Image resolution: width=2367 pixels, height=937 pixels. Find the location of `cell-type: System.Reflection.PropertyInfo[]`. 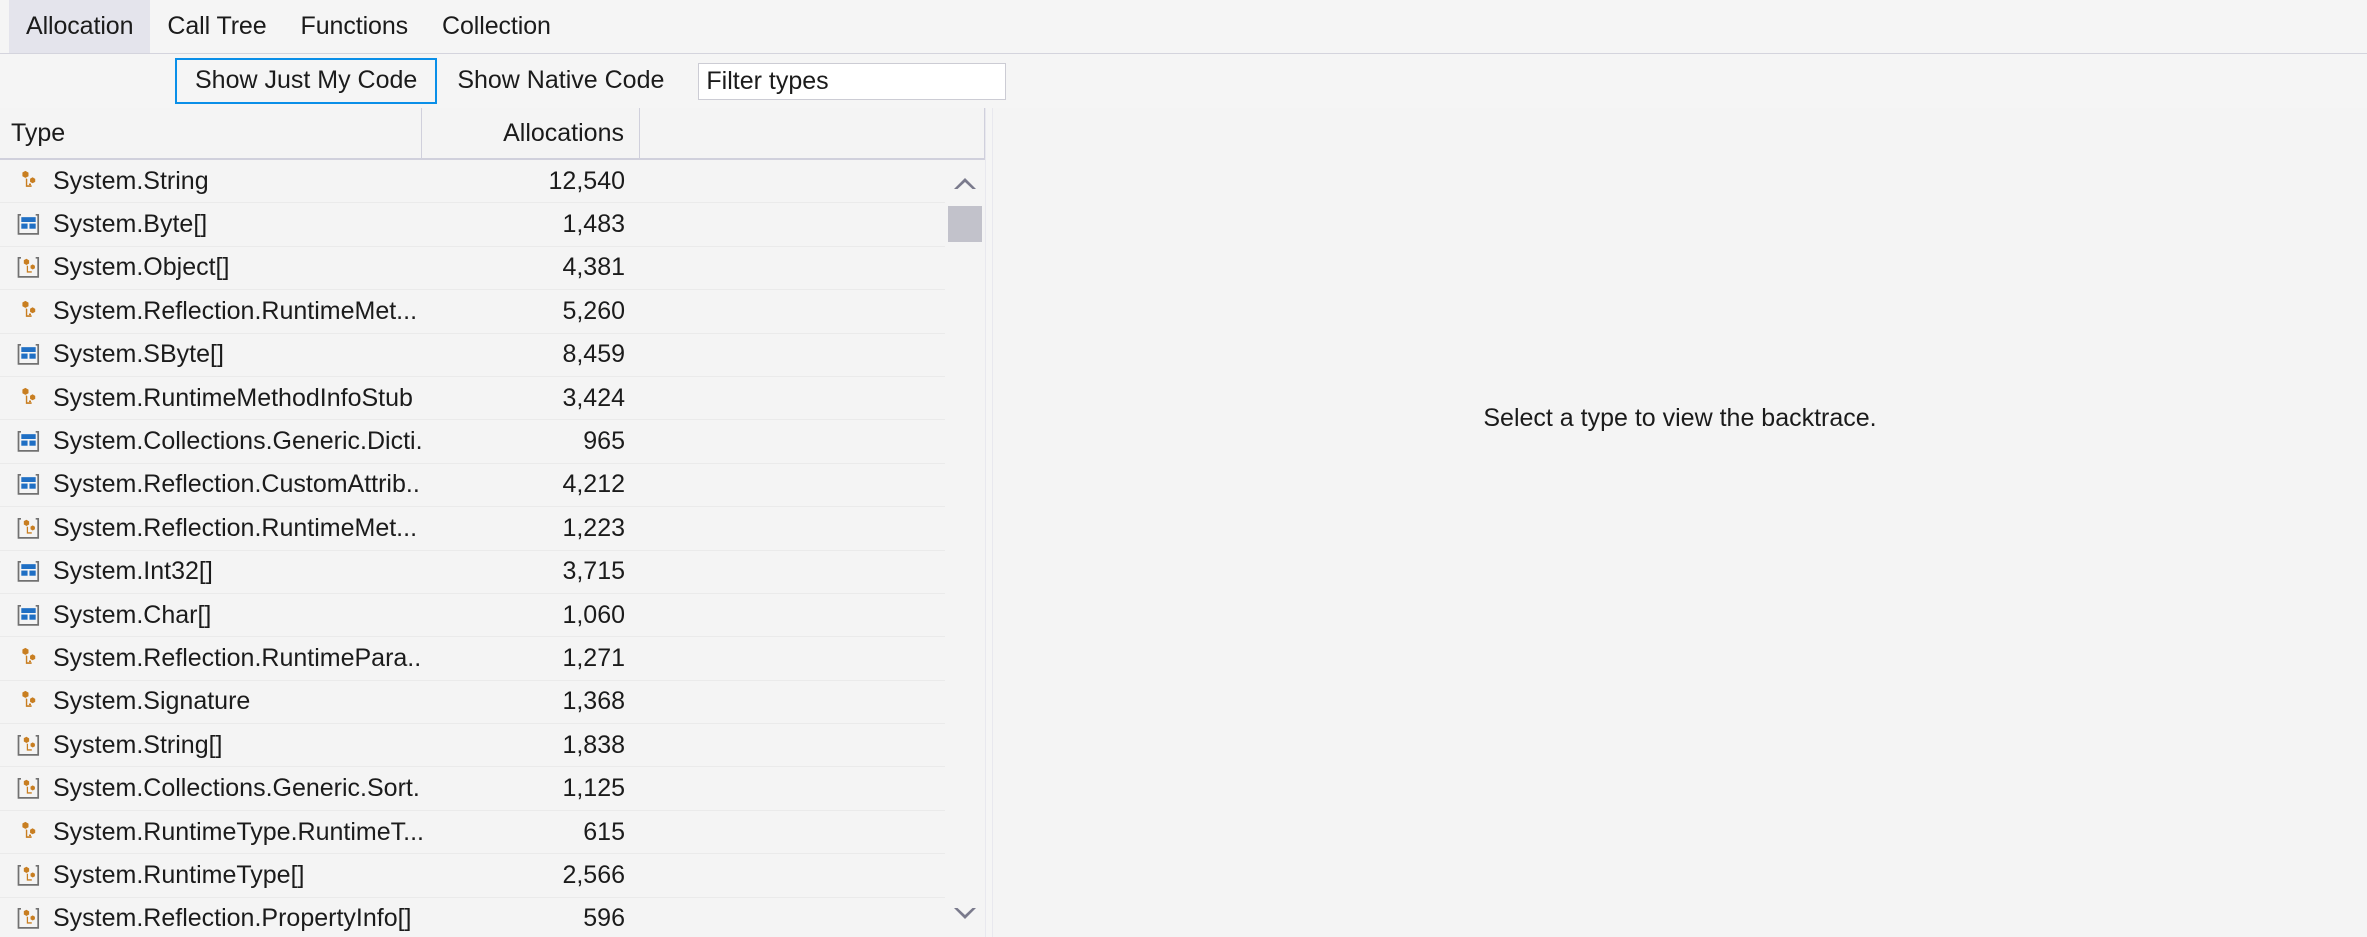

cell-type: System.Reflection.PropertyInfo[] is located at coordinates (211, 918).